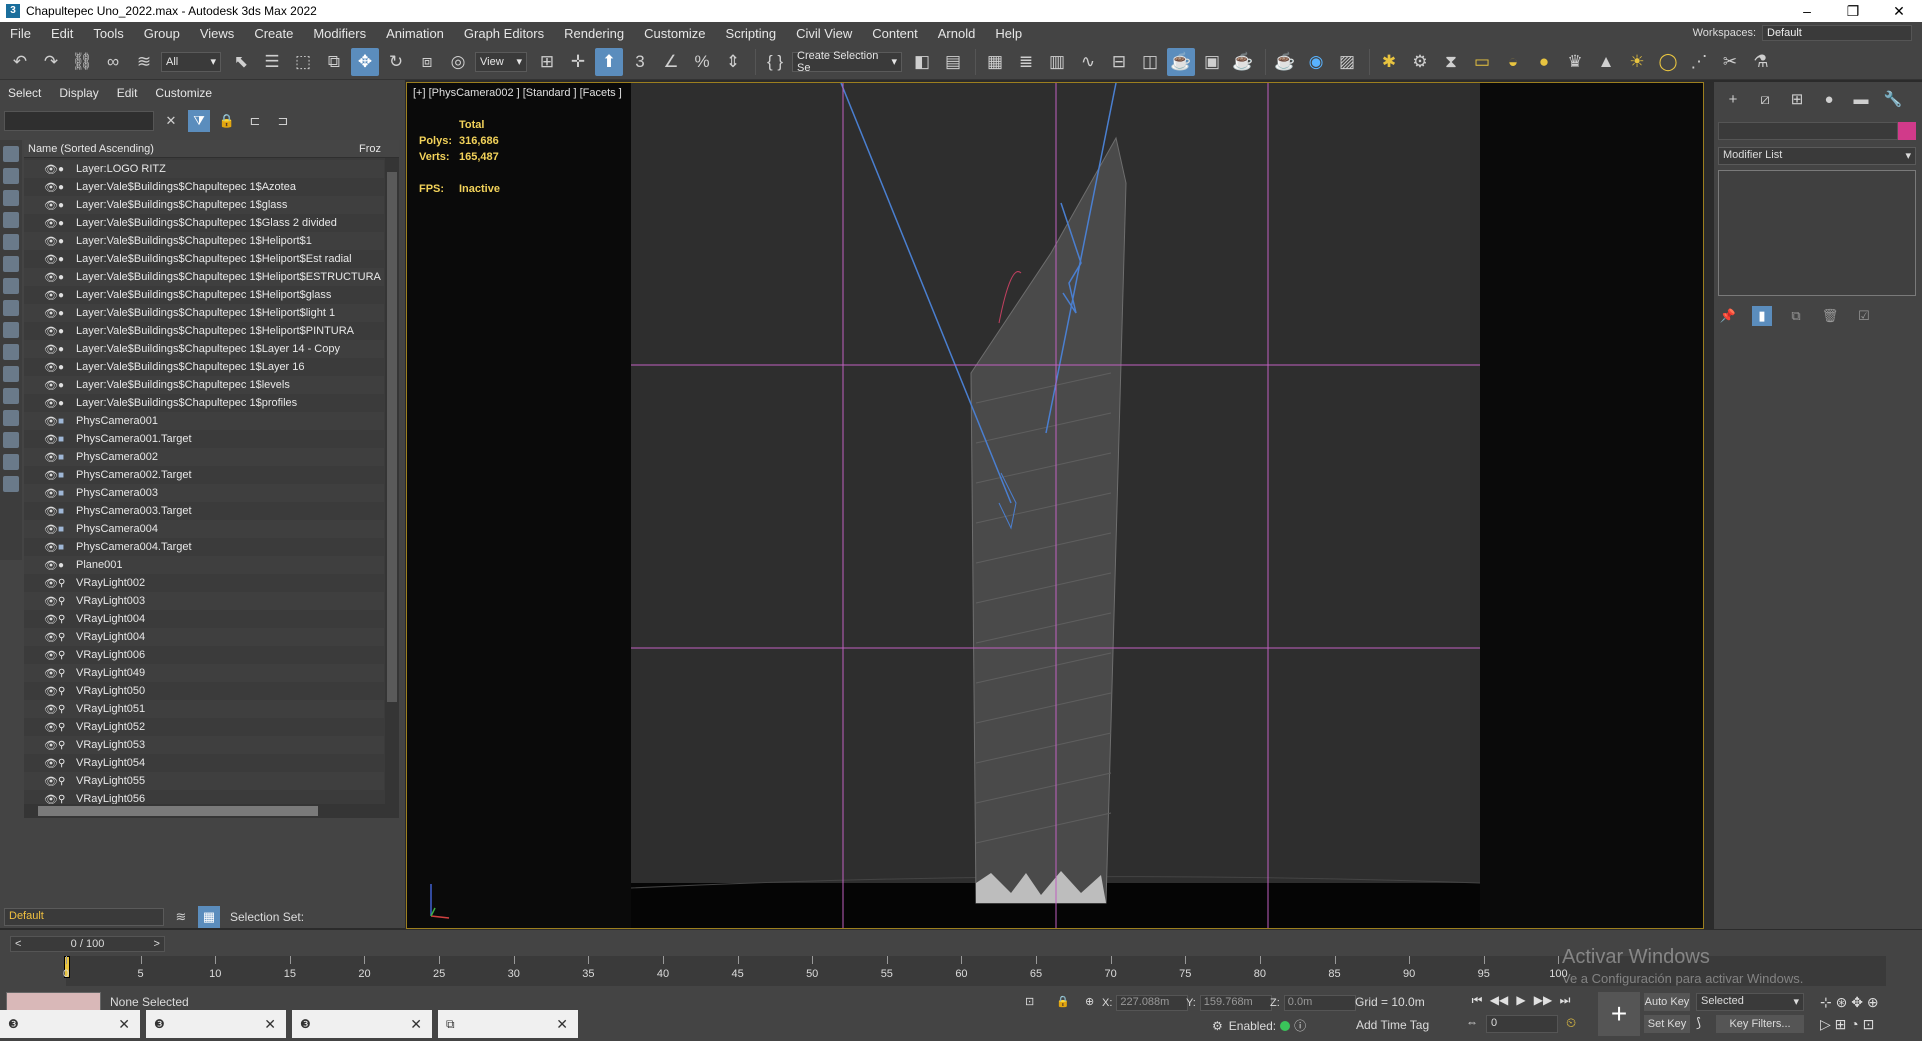 Image resolution: width=1922 pixels, height=1041 pixels. Describe the element at coordinates (11, 264) in the screenshot. I see `display-spacewarps-icon` at that location.